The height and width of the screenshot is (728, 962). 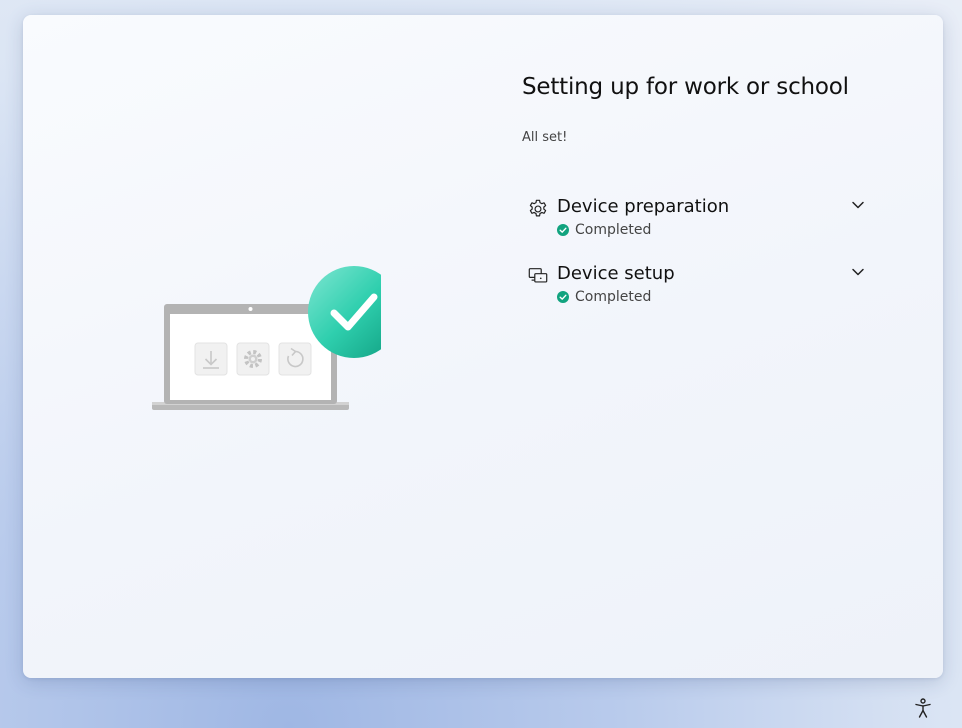 I want to click on section-title: Device preparation, so click(x=643, y=206).